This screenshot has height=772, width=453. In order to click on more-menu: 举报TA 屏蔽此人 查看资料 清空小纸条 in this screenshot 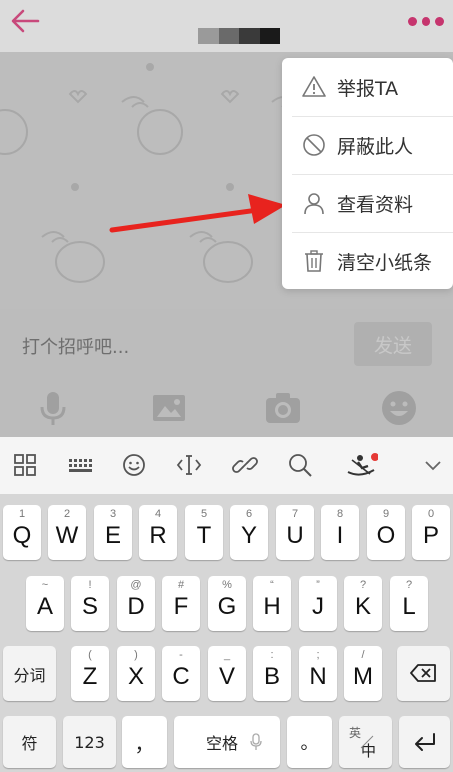, I will do `click(367, 173)`.